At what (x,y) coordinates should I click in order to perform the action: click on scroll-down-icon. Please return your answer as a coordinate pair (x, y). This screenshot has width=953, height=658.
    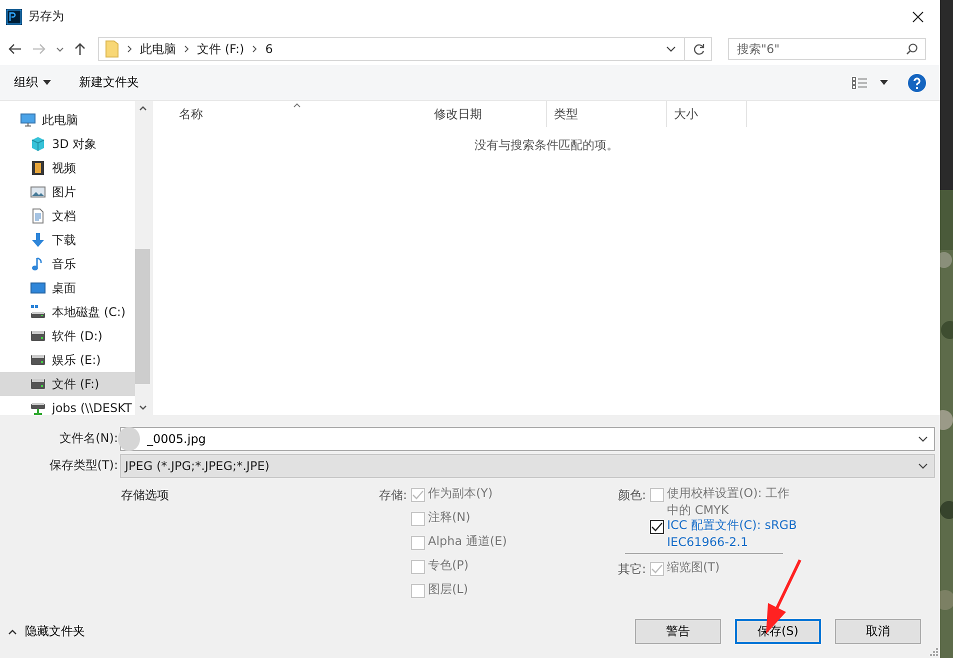
    Looking at the image, I should click on (142, 407).